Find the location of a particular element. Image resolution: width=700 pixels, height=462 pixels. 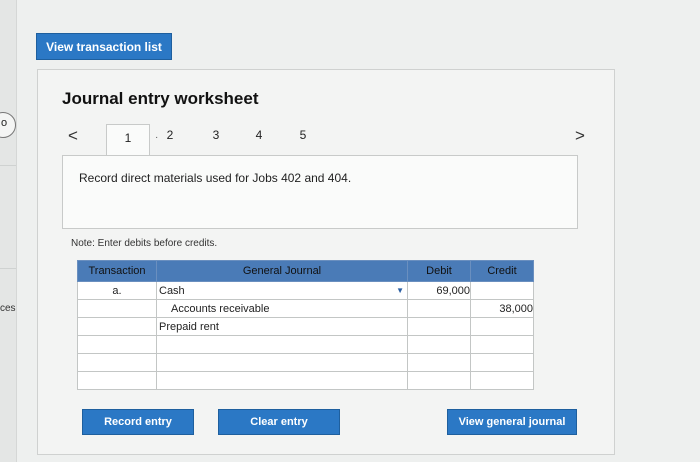

debit-value: 69,000 is located at coordinates (453, 290).